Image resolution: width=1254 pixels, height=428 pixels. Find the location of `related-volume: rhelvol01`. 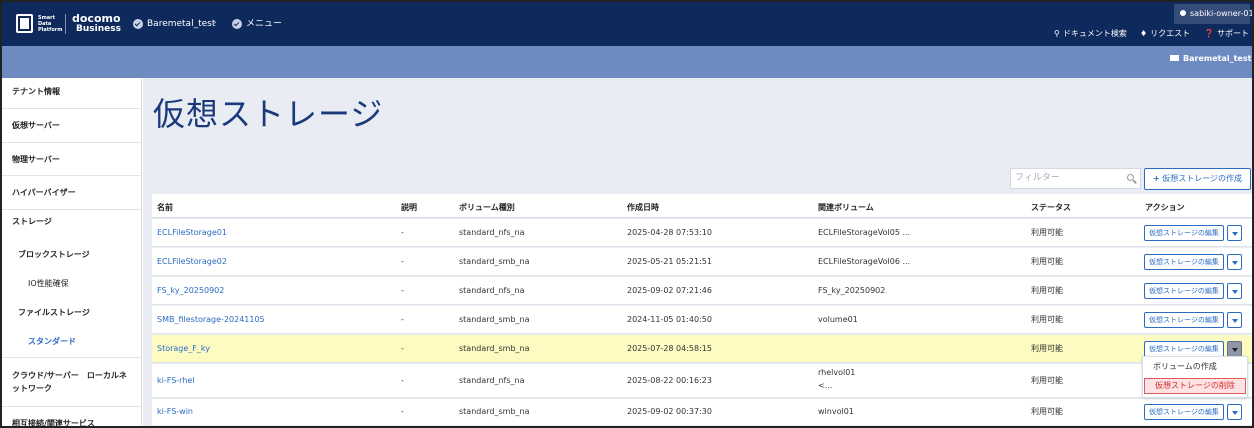

related-volume: rhelvol01 is located at coordinates (837, 372).